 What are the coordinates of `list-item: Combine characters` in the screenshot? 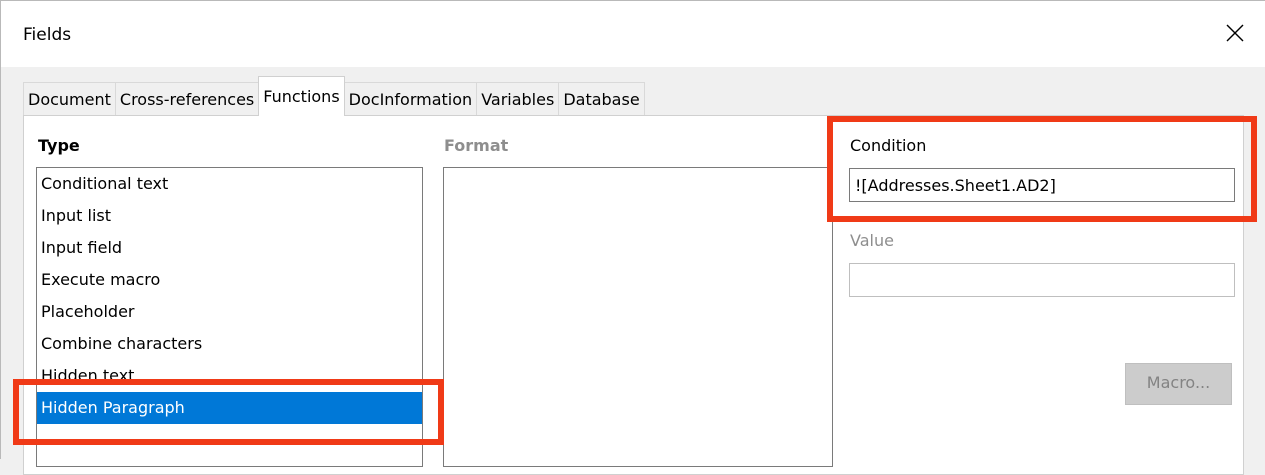 It's located at (229, 344).